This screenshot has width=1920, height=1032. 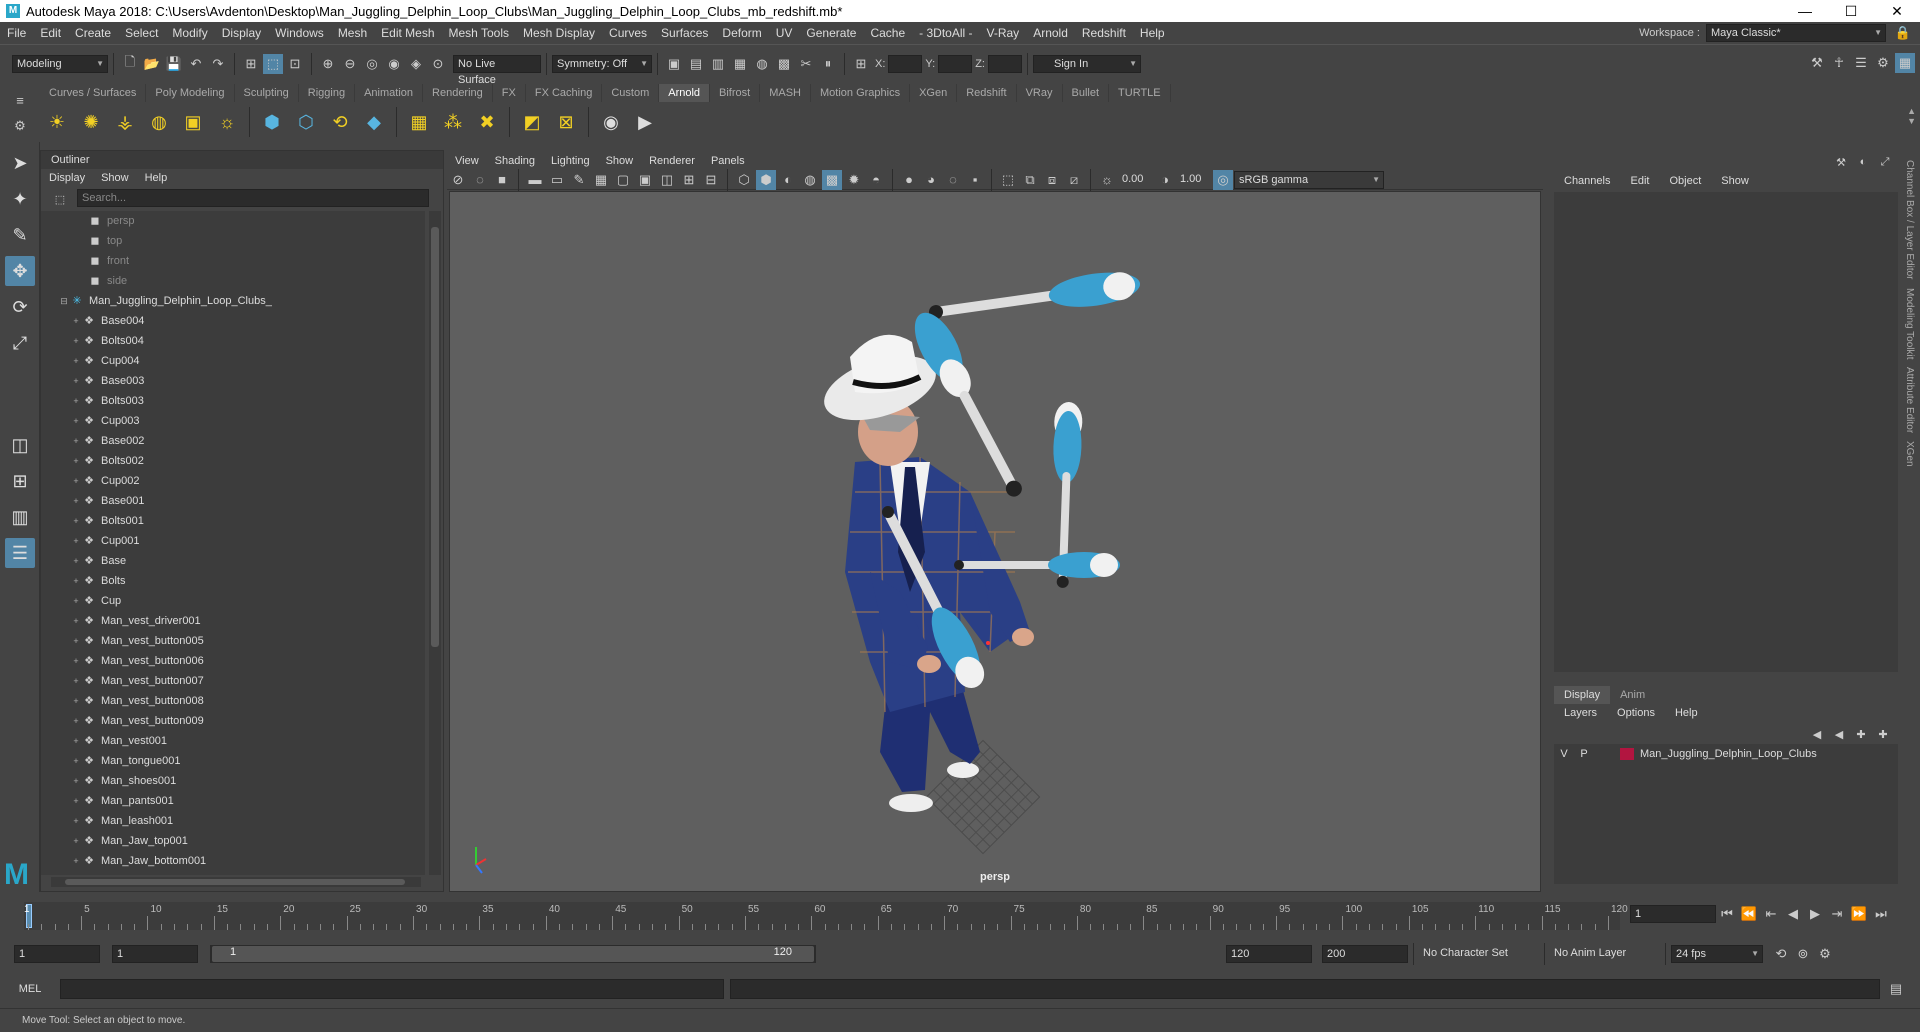 I want to click on render-play-icon: ▶, so click(x=645, y=122).